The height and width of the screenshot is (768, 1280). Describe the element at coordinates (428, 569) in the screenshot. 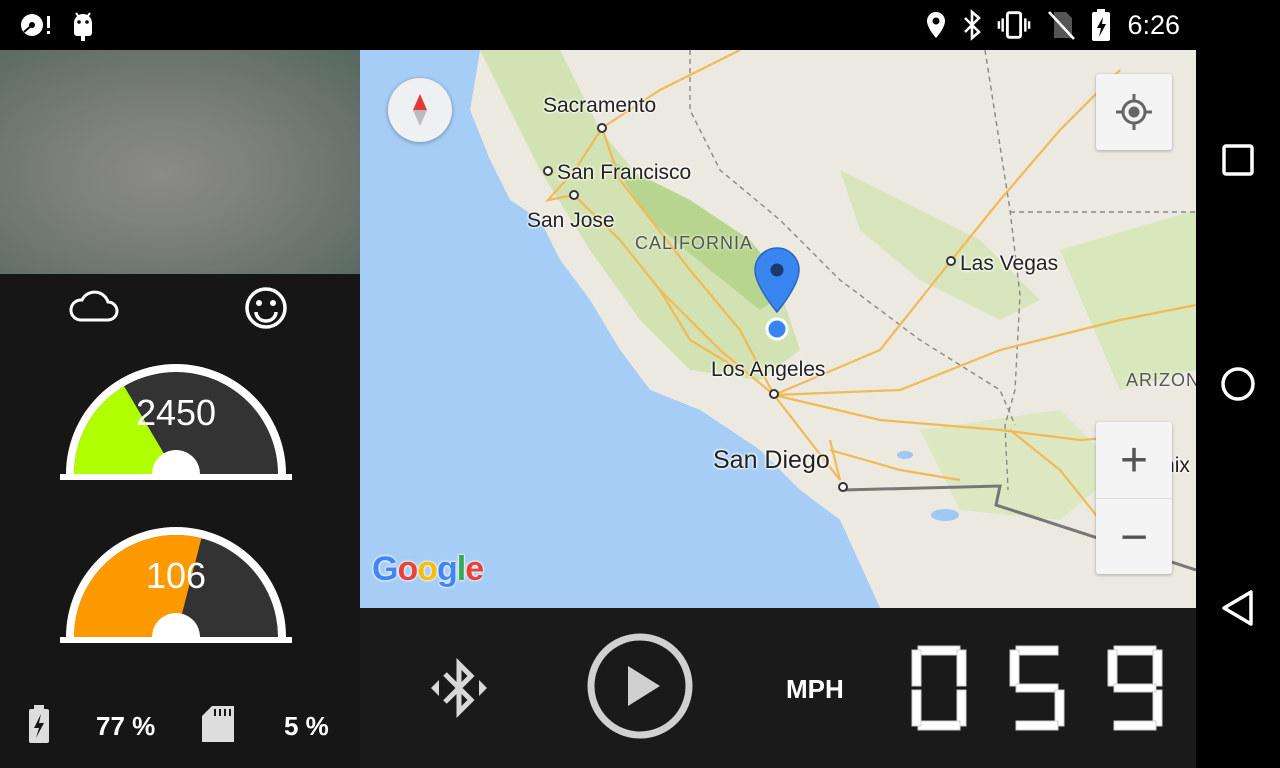

I see `google-logo: Google` at that location.